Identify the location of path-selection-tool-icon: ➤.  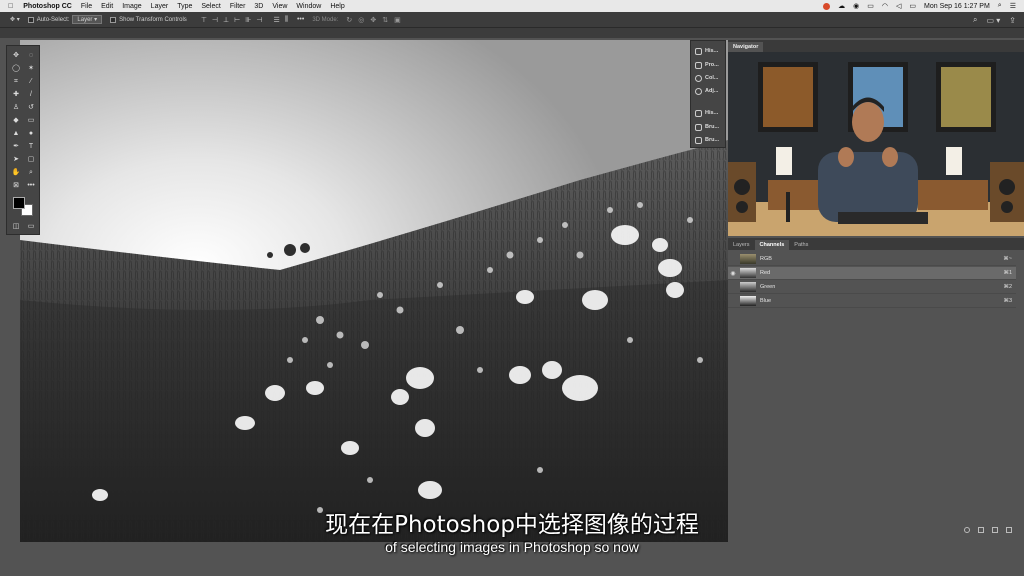
(16, 160).